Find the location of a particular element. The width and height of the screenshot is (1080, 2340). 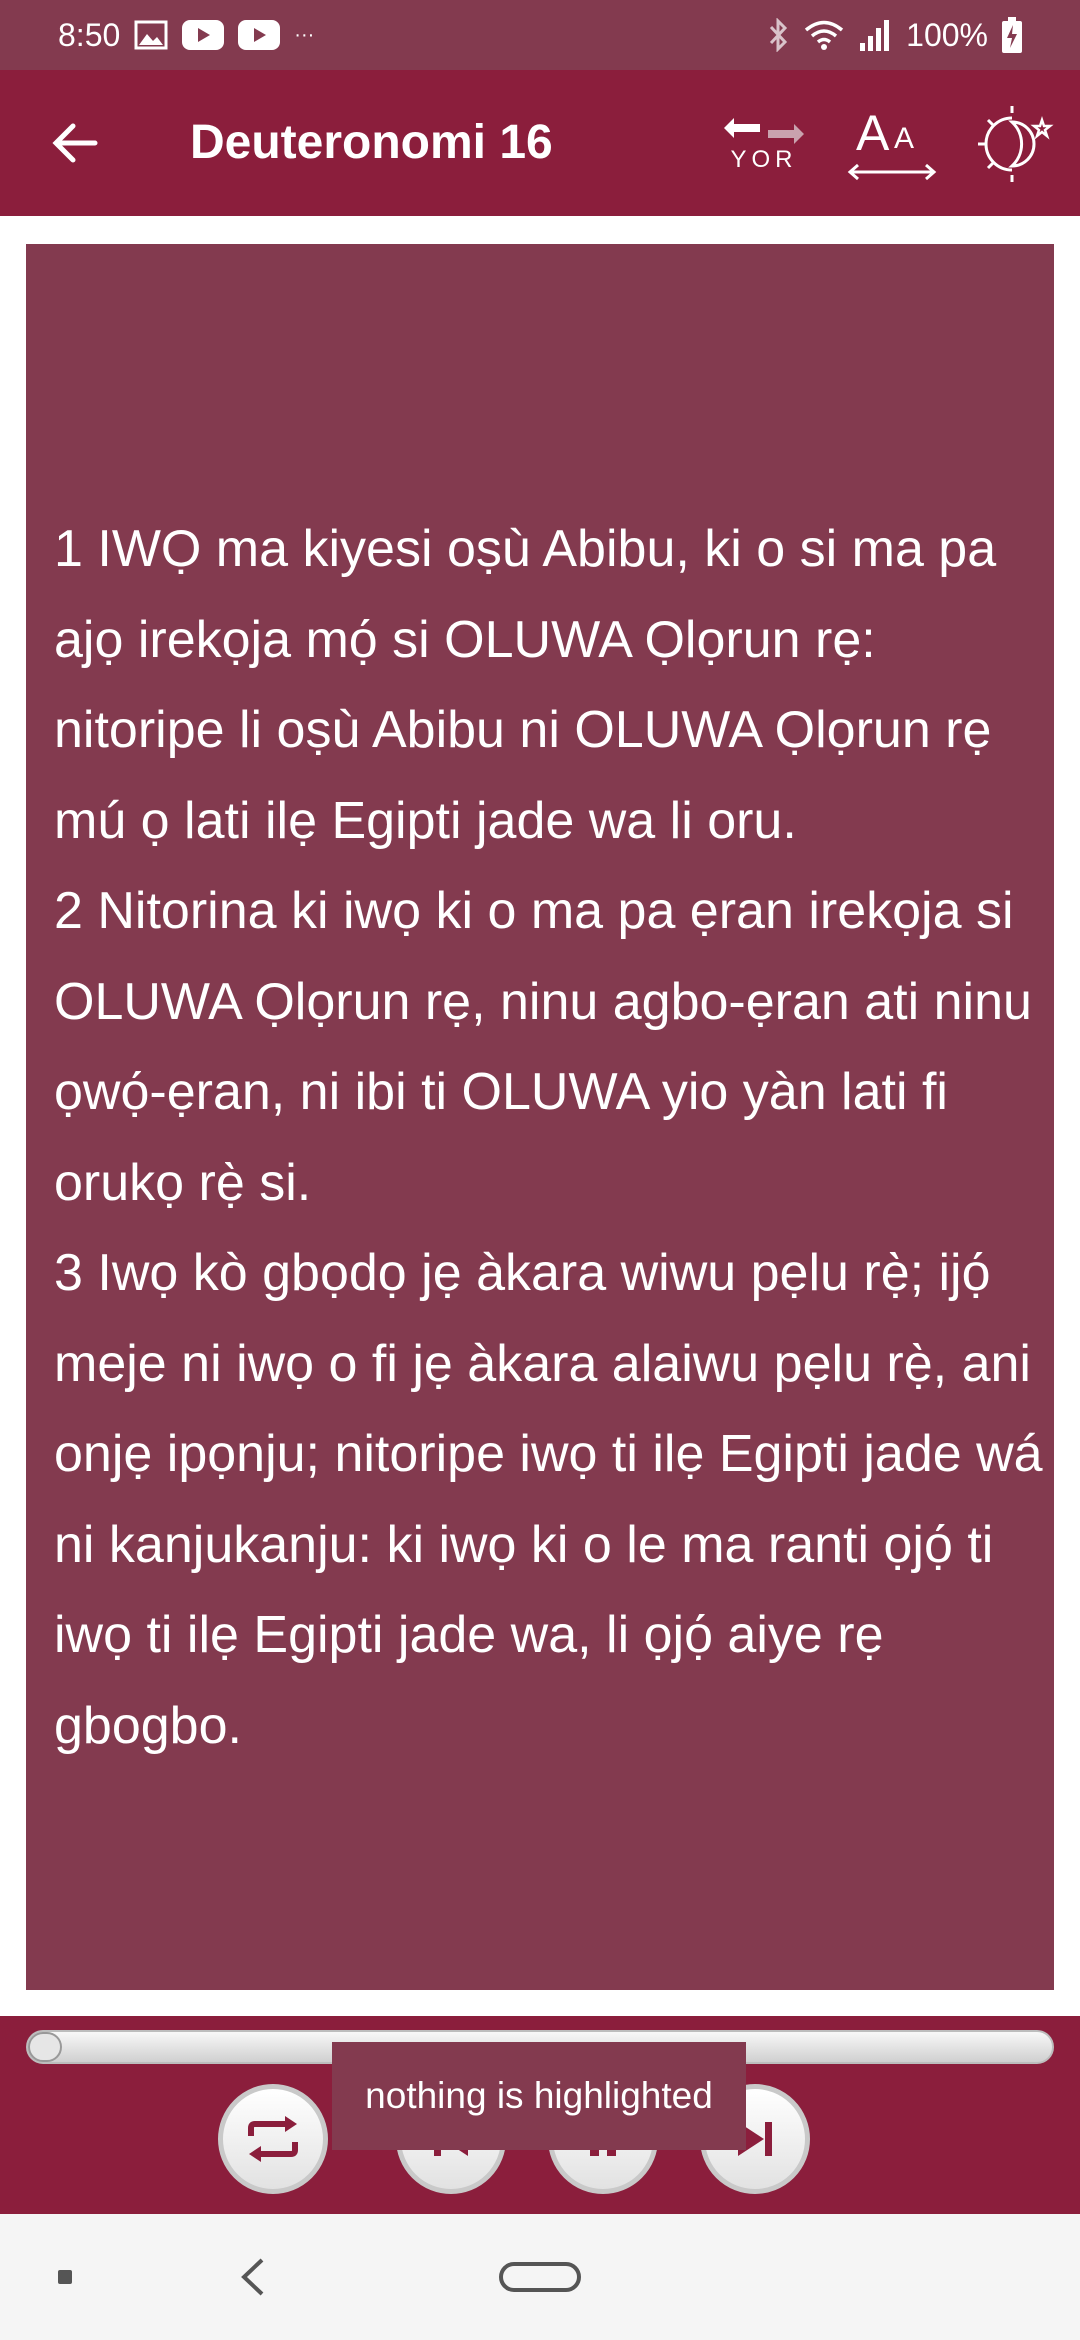

bluetooth-icon is located at coordinates (779, 35).